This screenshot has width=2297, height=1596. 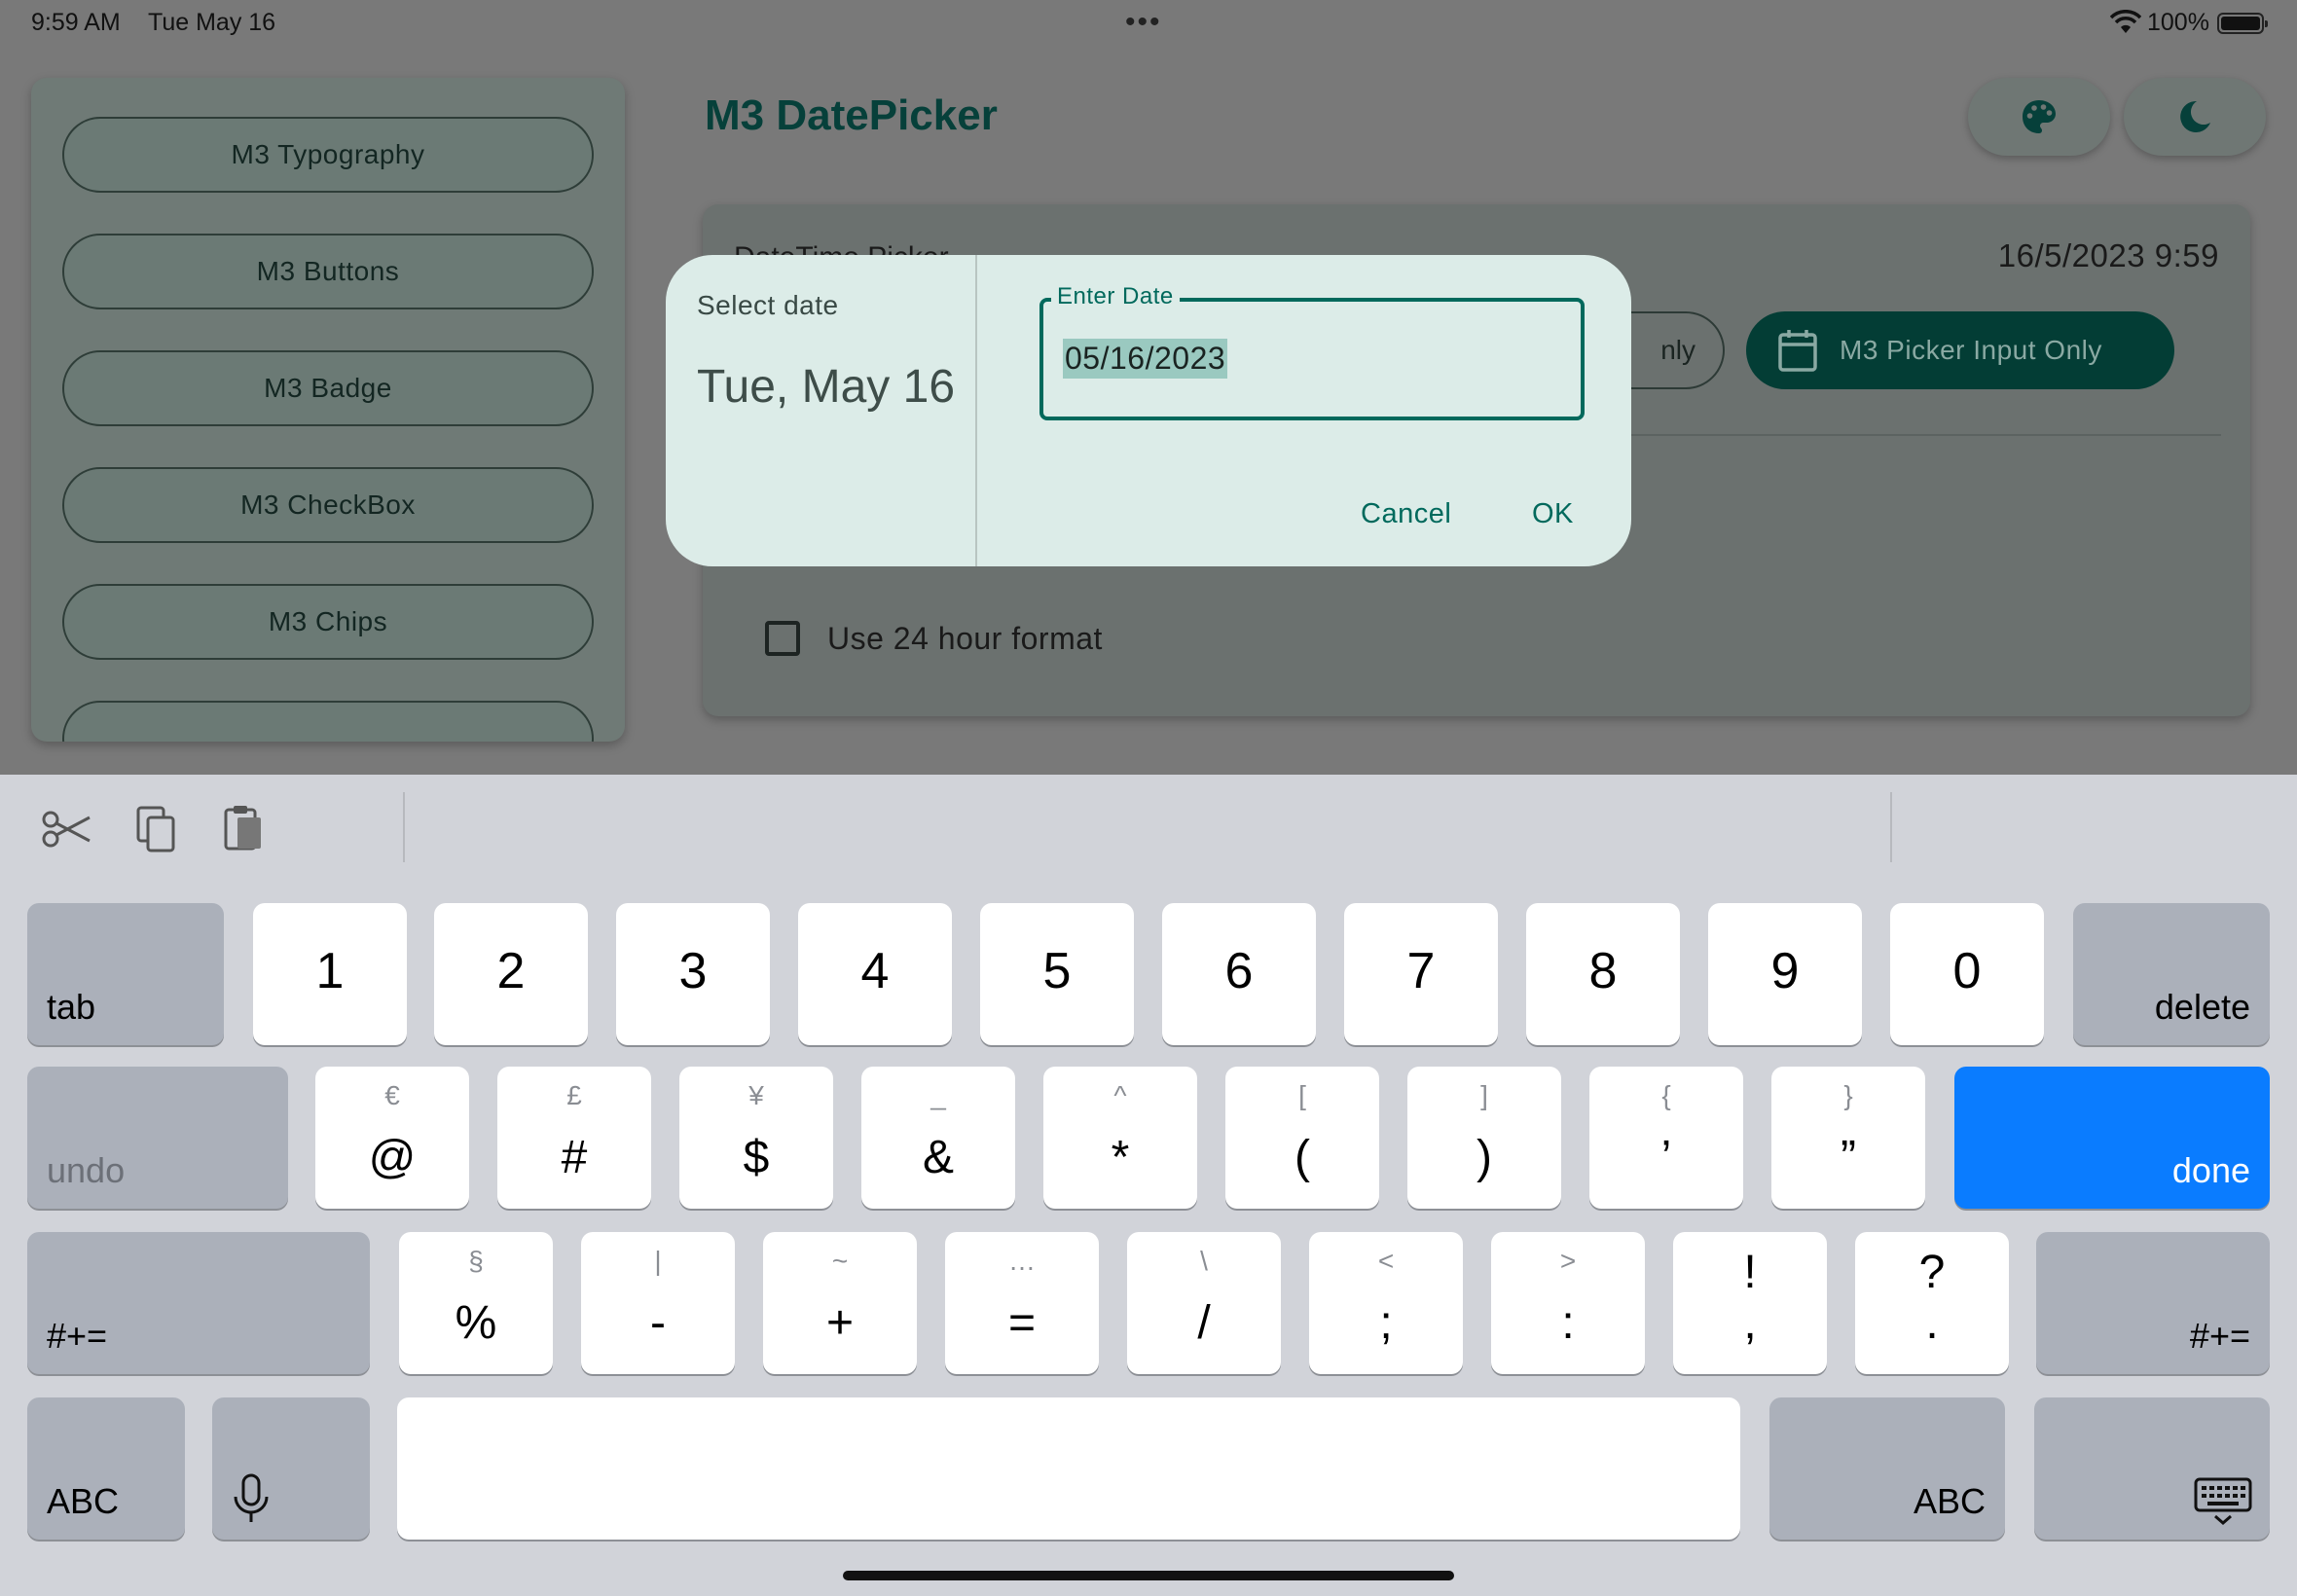 What do you see at coordinates (476, 1303) in the screenshot?
I see `key-percent: §%` at bounding box center [476, 1303].